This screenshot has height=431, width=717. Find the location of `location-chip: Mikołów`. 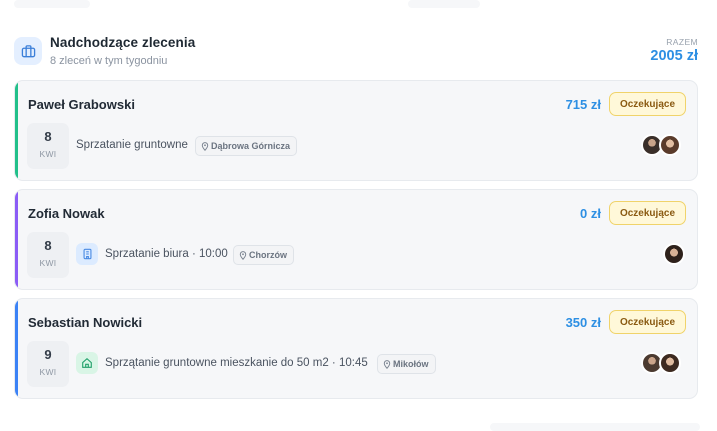

location-chip: Mikołów is located at coordinates (406, 364).